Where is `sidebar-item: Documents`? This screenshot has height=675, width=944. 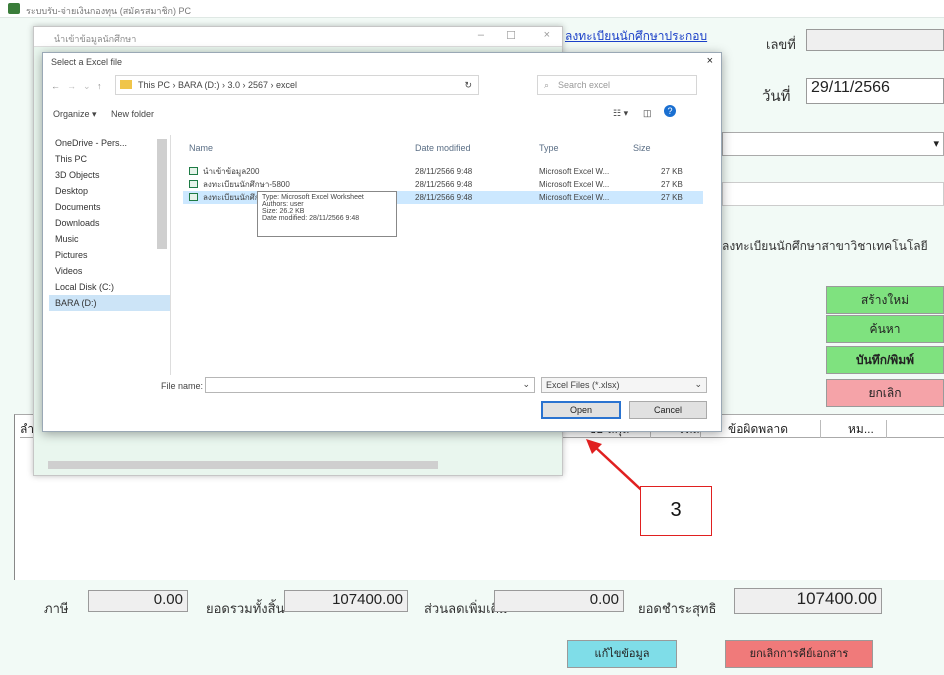 sidebar-item: Documents is located at coordinates (109, 207).